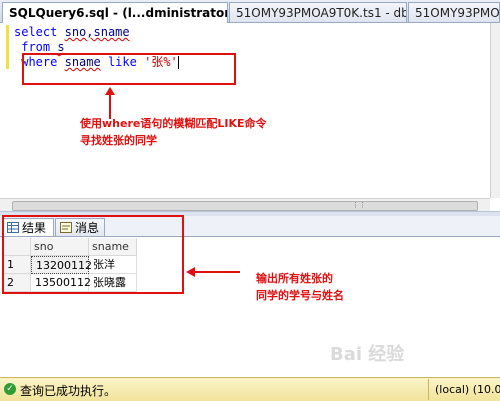 The image size is (500, 401). What do you see at coordinates (321, 13) in the screenshot?
I see `tab-label: 51OMY93PMOA9T0K.ts1 - dbo.s` at bounding box center [321, 13].